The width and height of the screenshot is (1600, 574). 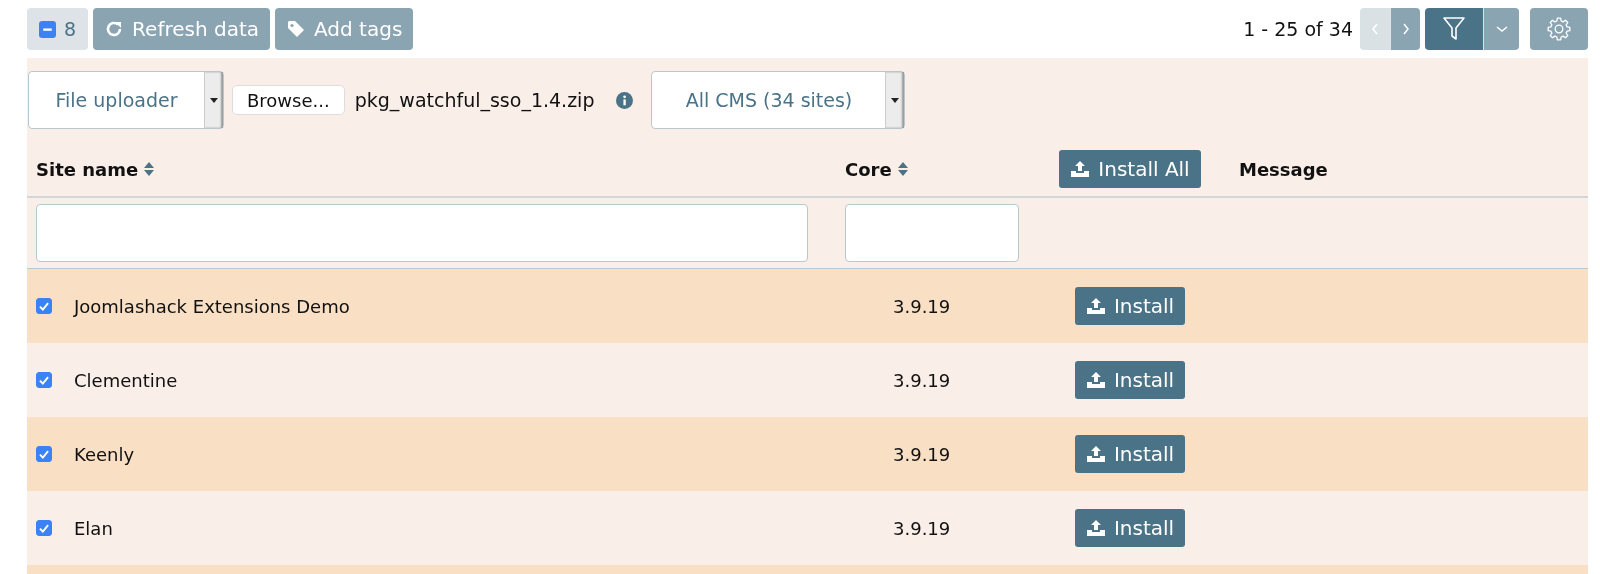 What do you see at coordinates (126, 100) in the screenshot?
I see `source-select: File uploader` at bounding box center [126, 100].